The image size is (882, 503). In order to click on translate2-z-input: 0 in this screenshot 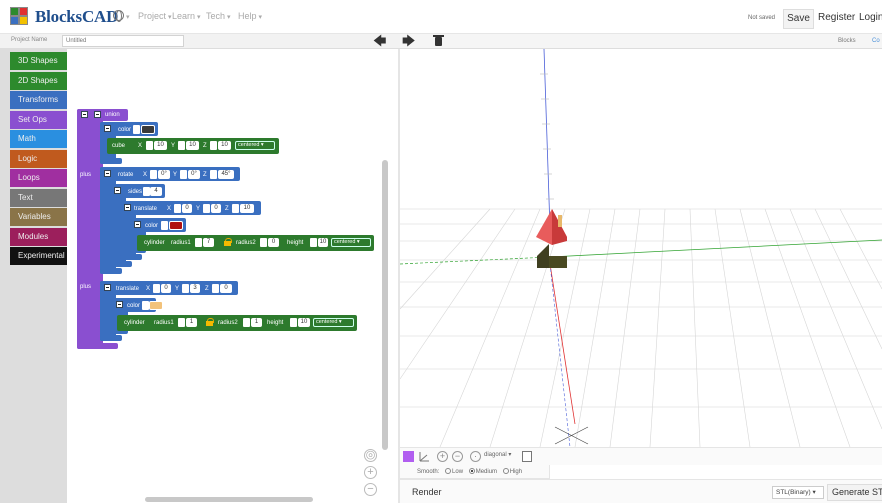, I will do `click(226, 288)`.